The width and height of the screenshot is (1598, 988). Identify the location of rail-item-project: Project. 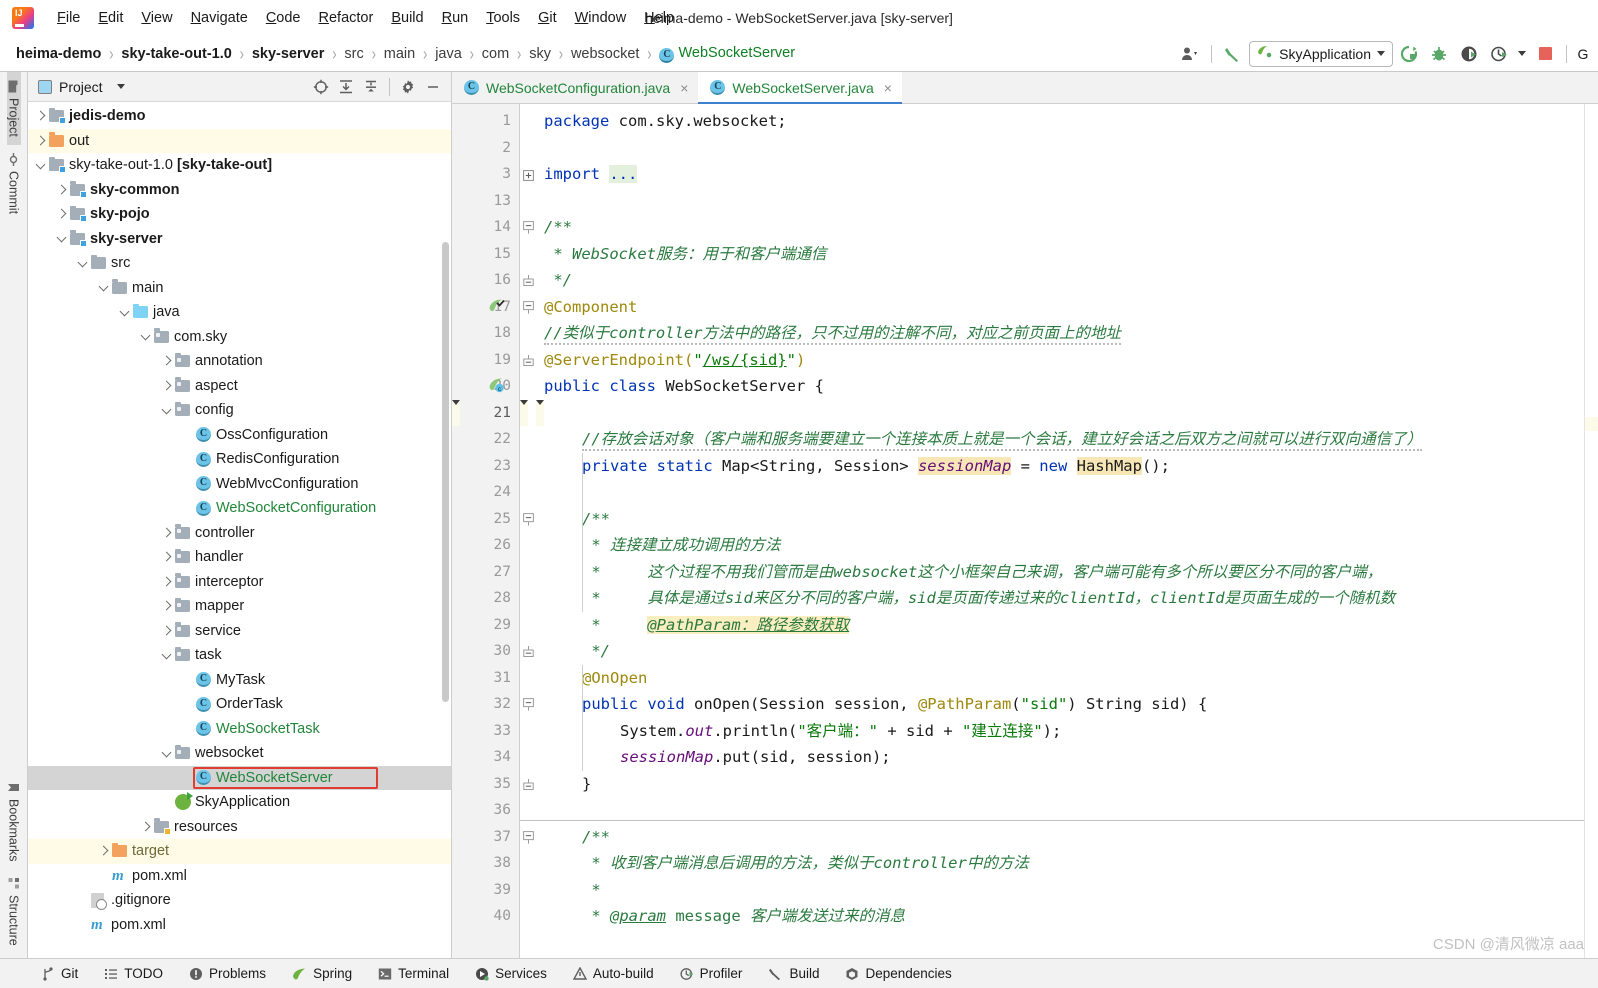
(13, 108).